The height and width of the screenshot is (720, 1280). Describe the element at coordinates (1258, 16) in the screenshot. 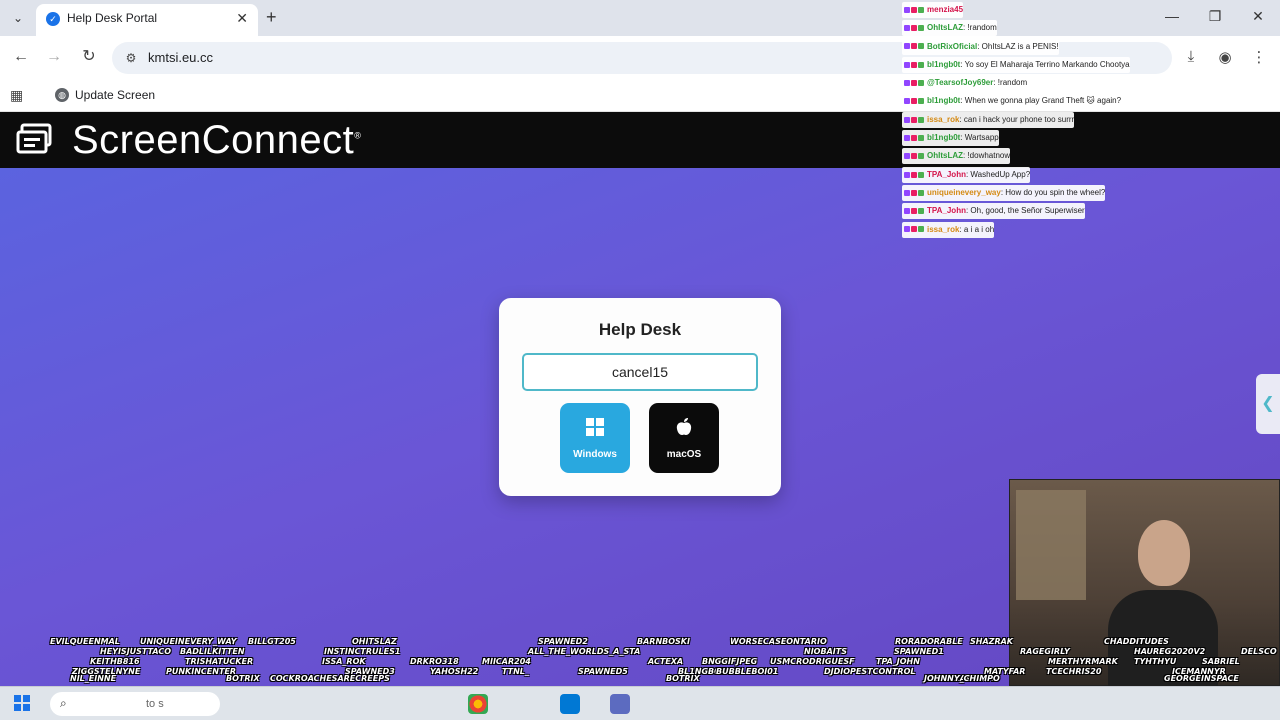

I see `close-window-icon: ✕` at that location.